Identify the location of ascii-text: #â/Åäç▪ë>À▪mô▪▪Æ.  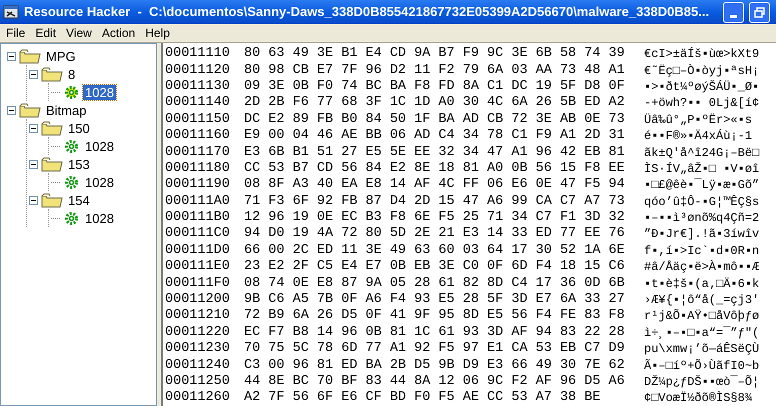
(702, 267).